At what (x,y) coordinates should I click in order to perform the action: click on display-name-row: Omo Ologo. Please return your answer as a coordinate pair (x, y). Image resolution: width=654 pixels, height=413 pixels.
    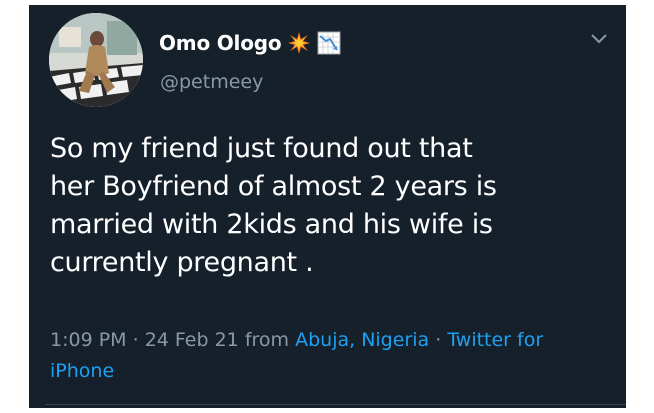
    Looking at the image, I should click on (250, 43).